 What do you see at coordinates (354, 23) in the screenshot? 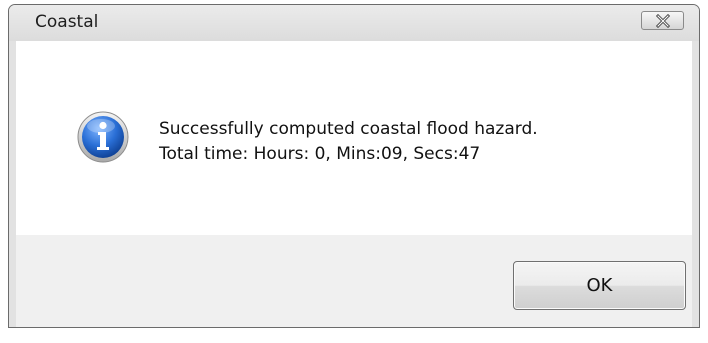
I see `title-bar: Coastal` at bounding box center [354, 23].